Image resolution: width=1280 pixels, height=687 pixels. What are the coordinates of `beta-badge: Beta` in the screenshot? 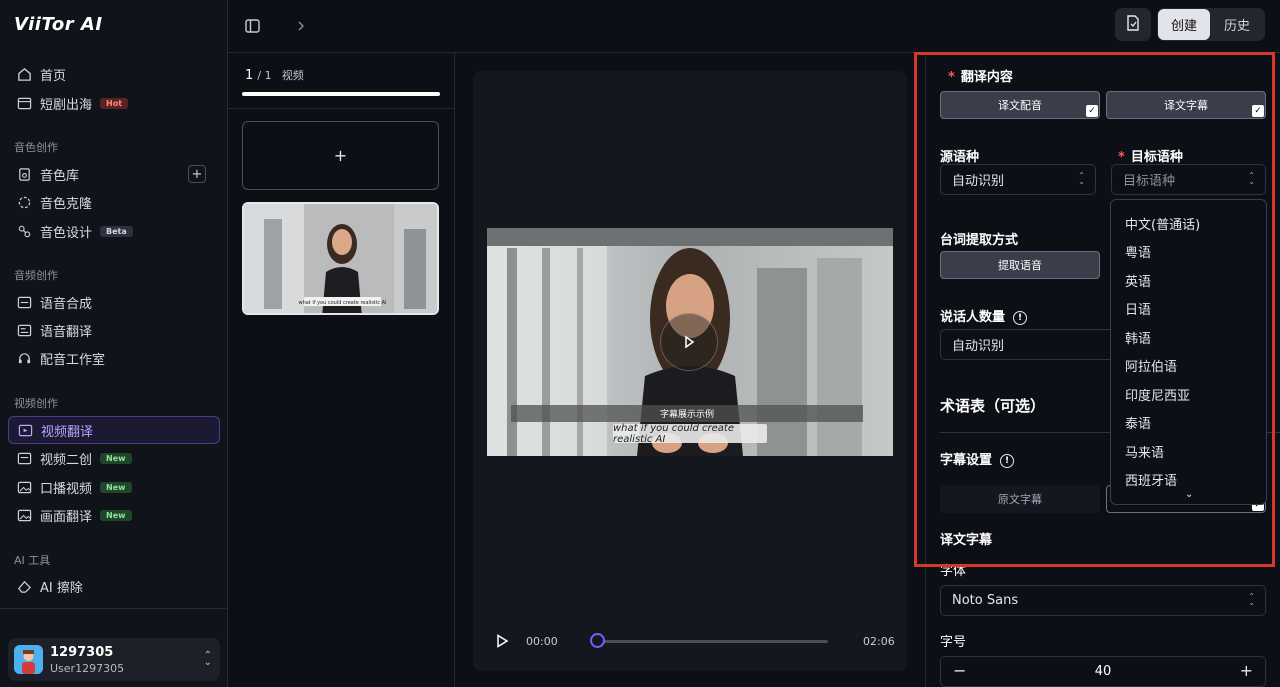 It's located at (116, 231).